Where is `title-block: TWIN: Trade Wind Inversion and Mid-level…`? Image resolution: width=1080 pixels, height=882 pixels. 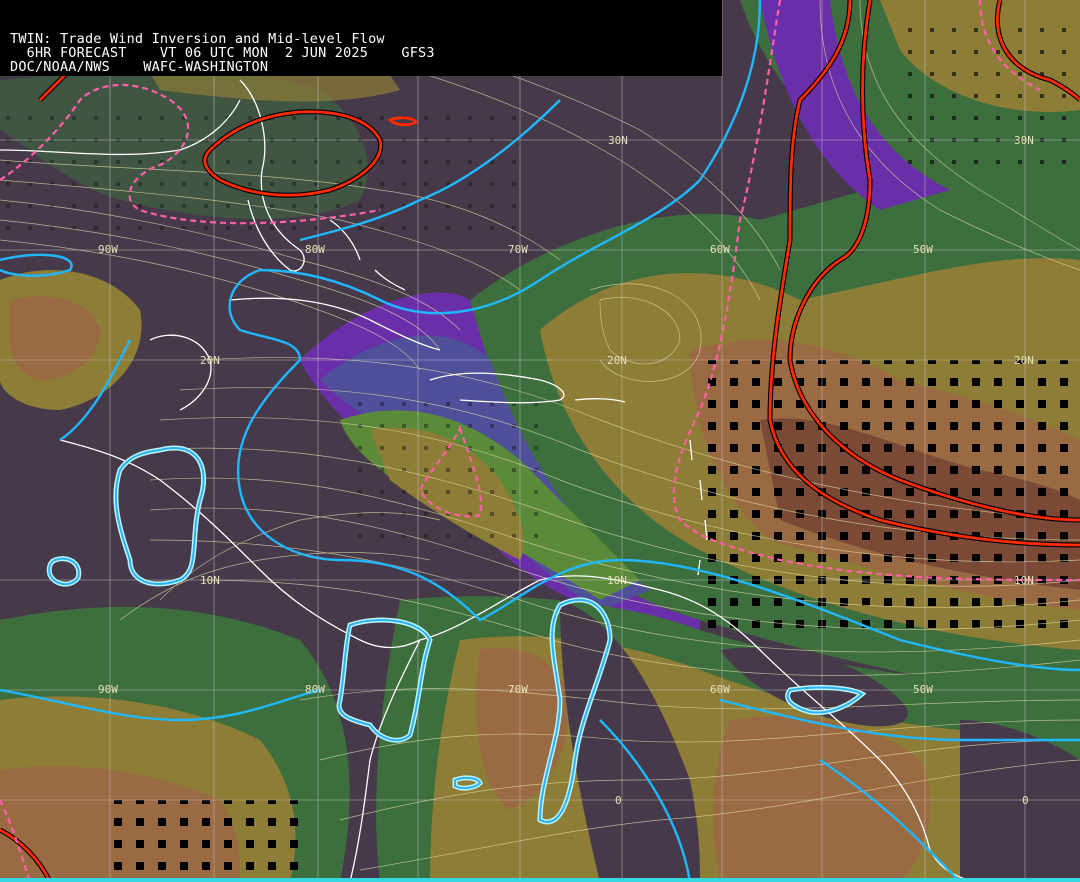 title-block: TWIN: Trade Wind Inversion and Mid-level… is located at coordinates (361, 38).